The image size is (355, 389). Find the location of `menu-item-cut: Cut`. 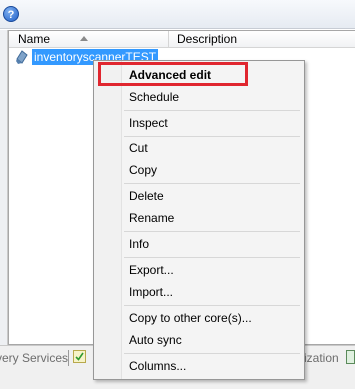

menu-item-cut: Cut is located at coordinates (138, 148).